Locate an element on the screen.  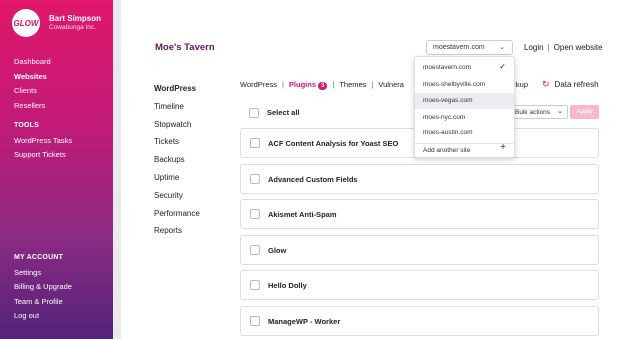
plugin-row: Hello Dolly is located at coordinates (419, 285).